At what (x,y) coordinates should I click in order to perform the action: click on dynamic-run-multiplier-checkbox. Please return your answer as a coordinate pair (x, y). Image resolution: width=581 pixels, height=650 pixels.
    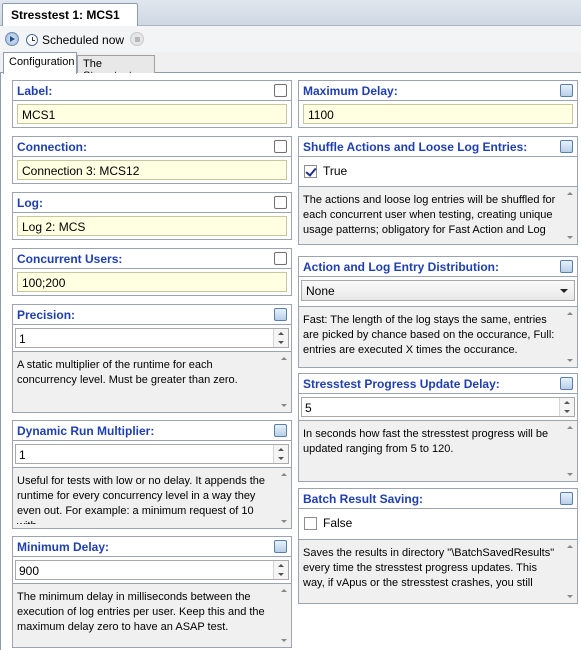
    Looking at the image, I should click on (280, 430).